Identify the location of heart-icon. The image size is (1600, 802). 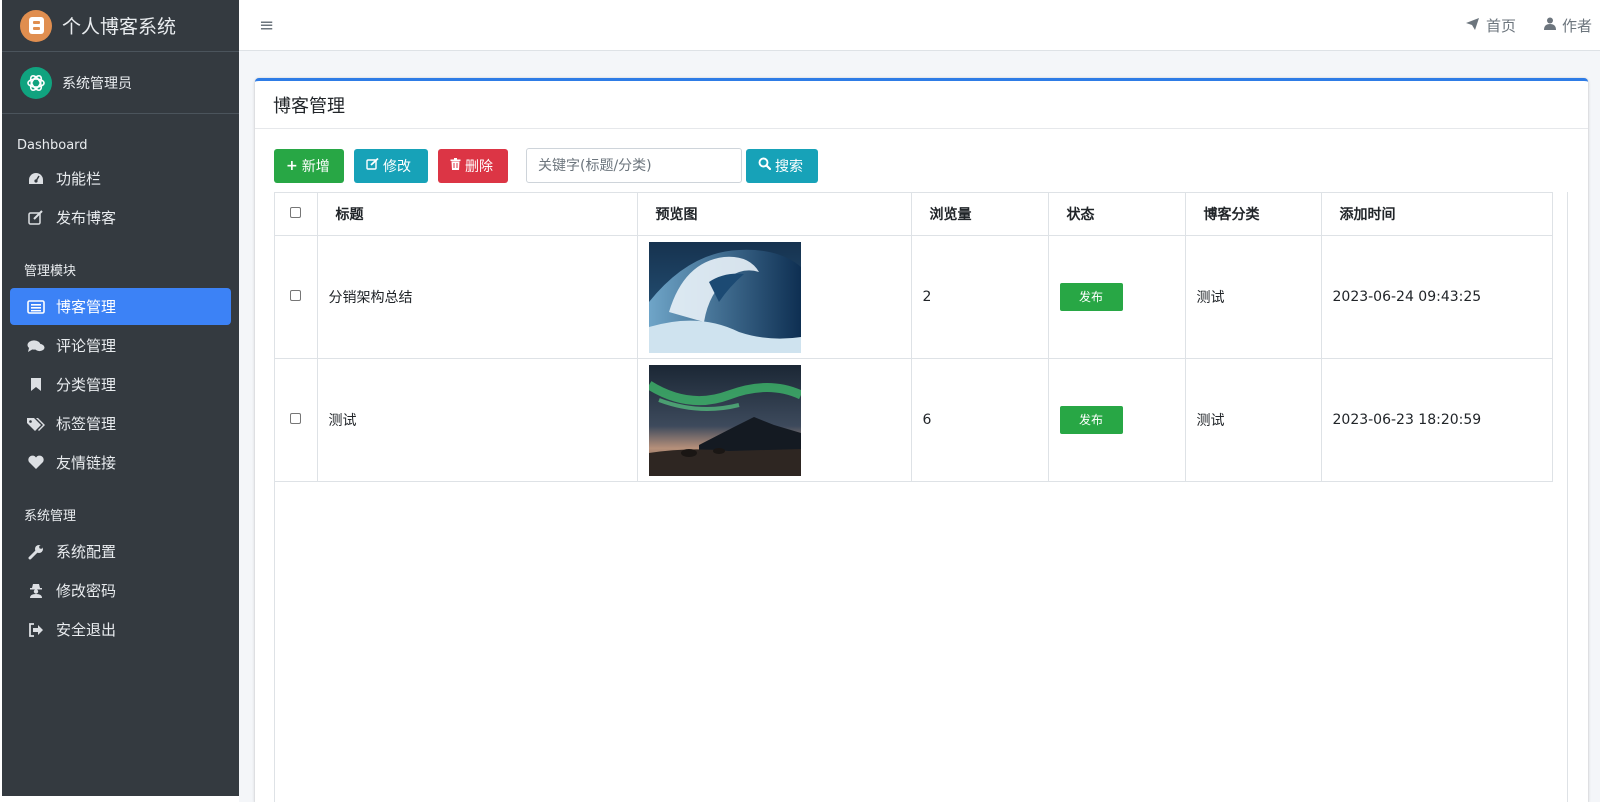
(36, 463).